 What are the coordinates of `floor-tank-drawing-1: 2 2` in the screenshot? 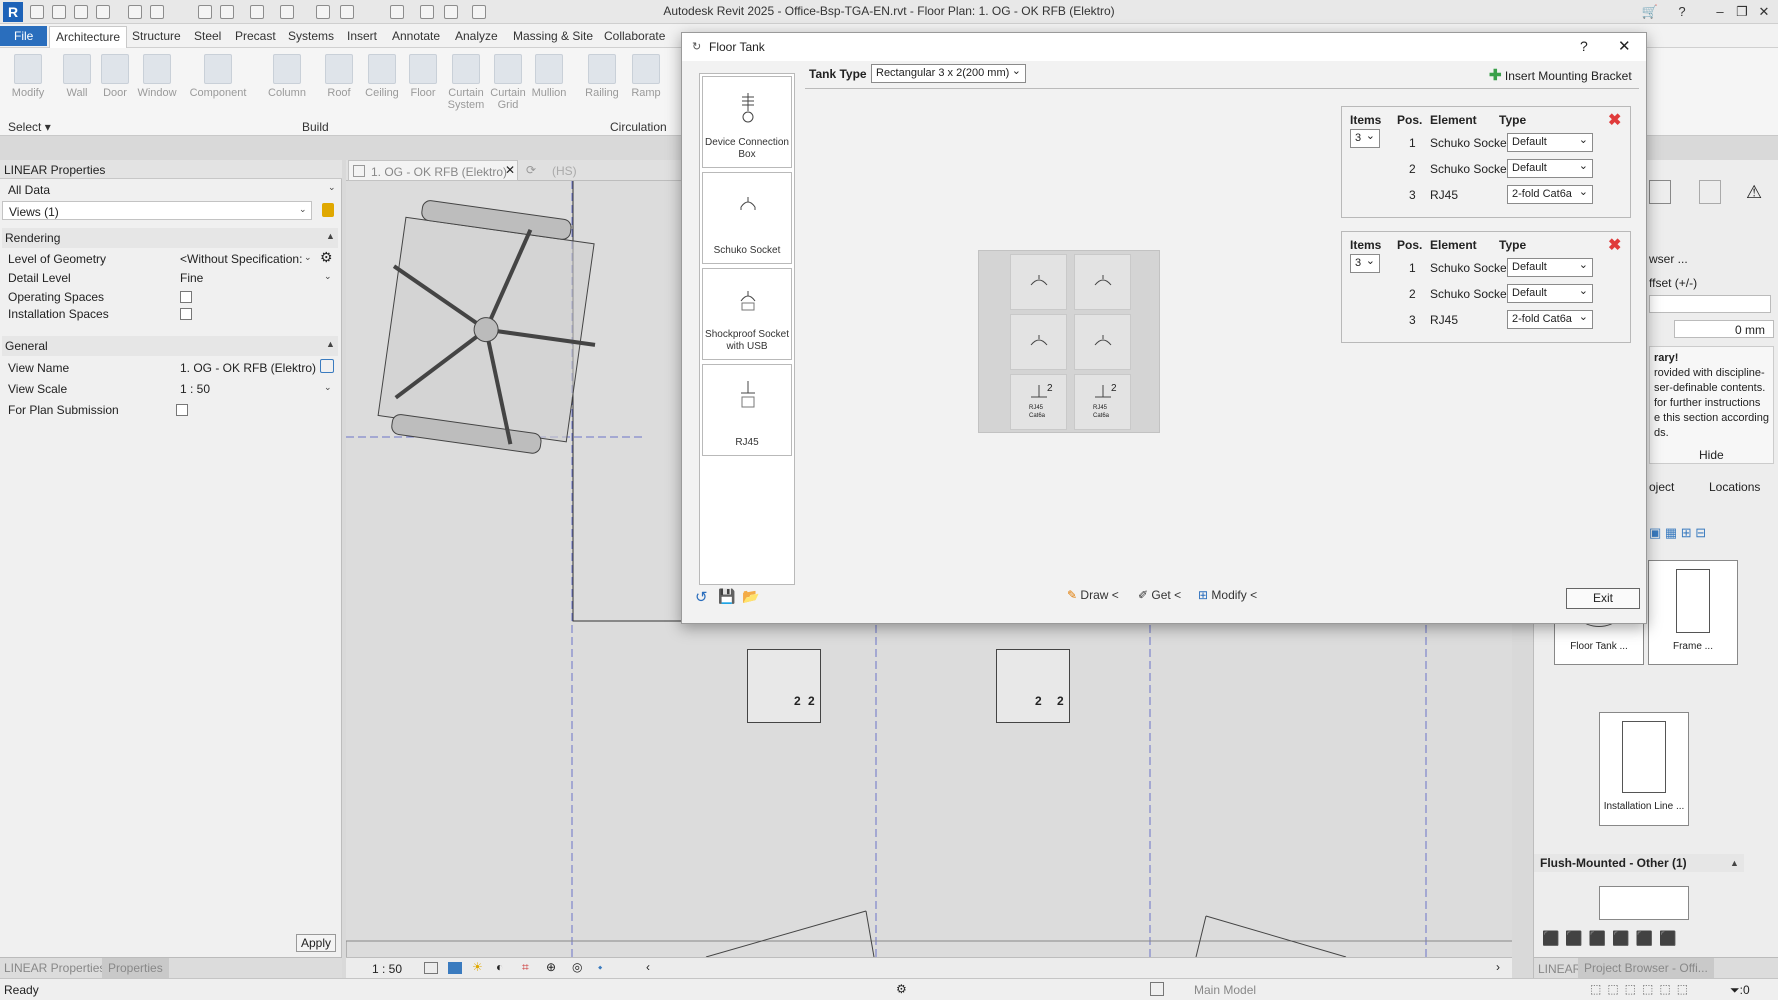 It's located at (784, 686).